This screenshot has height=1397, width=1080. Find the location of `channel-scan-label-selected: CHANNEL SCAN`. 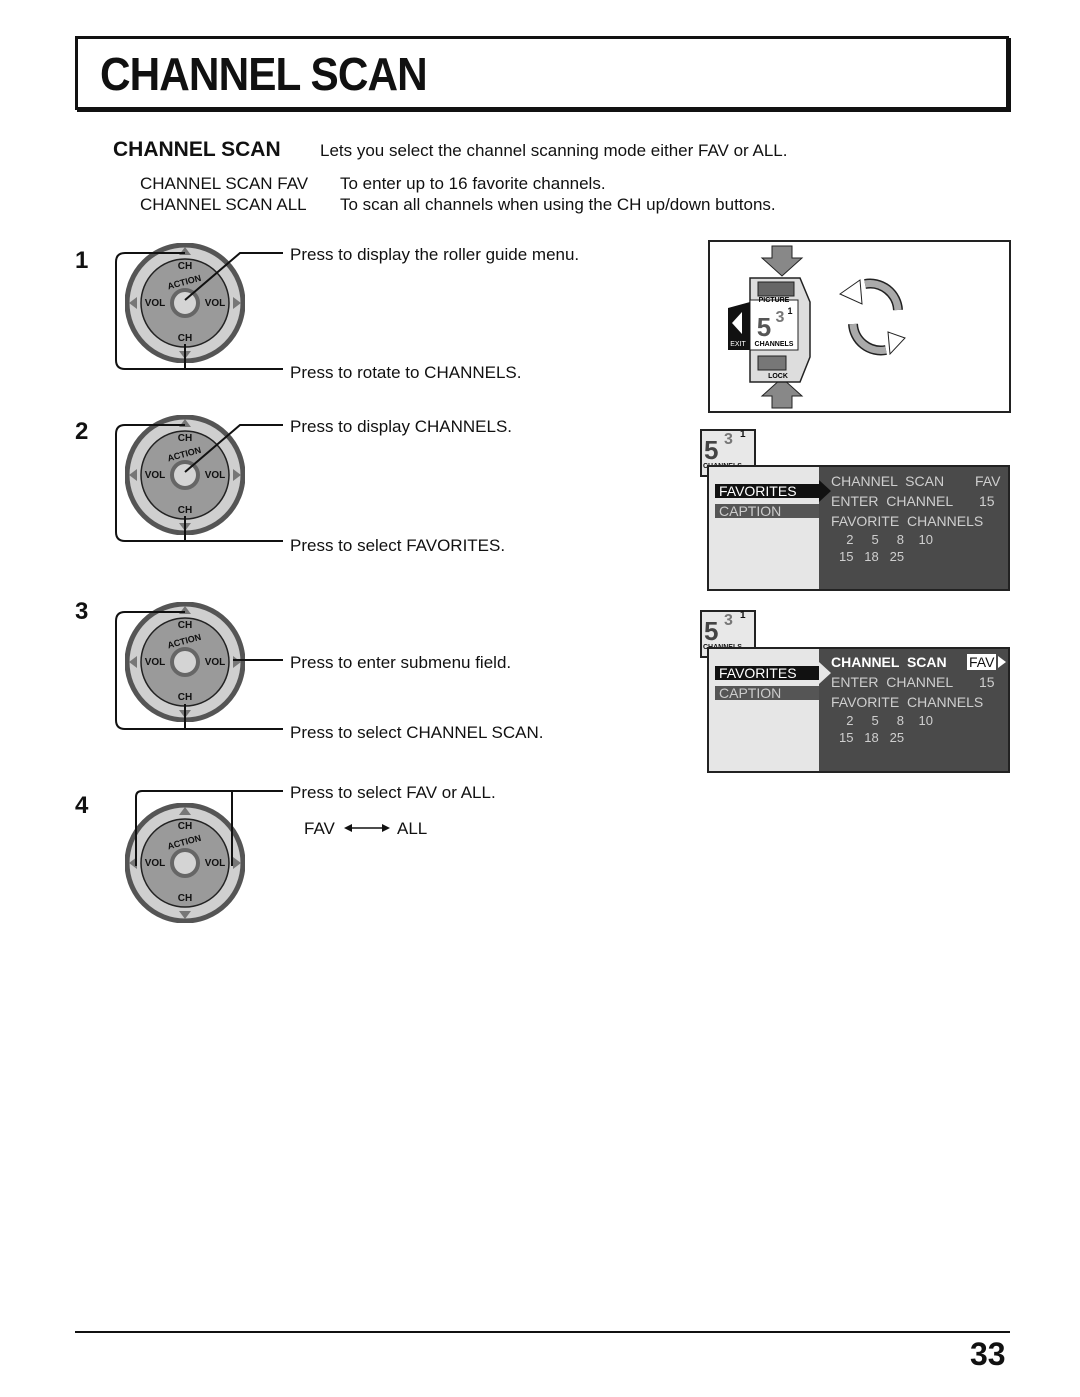

channel-scan-label-selected: CHANNEL SCAN is located at coordinates (889, 662).